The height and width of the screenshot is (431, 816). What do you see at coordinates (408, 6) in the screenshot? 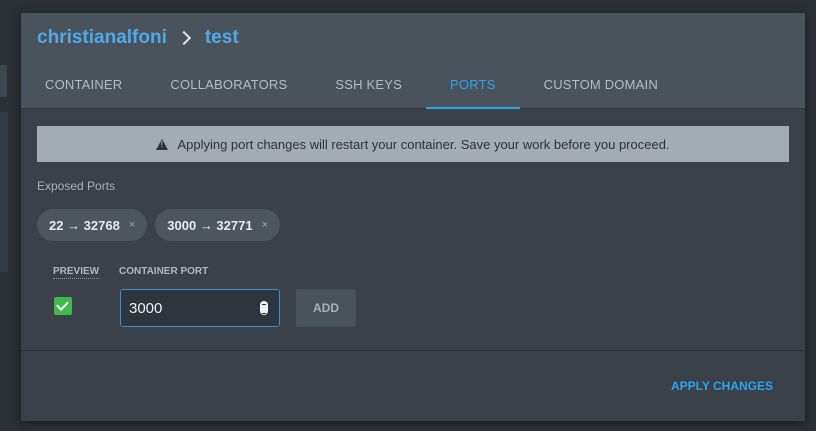
I see `background` at bounding box center [408, 6].